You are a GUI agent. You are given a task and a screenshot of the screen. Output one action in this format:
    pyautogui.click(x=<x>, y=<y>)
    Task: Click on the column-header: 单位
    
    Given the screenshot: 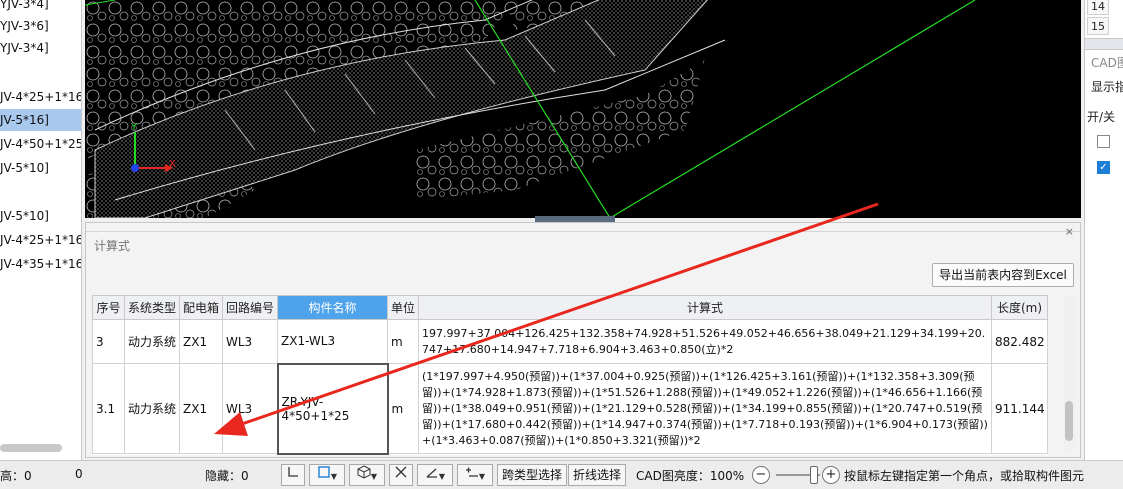 What is the action you would take?
    pyautogui.click(x=403, y=307)
    